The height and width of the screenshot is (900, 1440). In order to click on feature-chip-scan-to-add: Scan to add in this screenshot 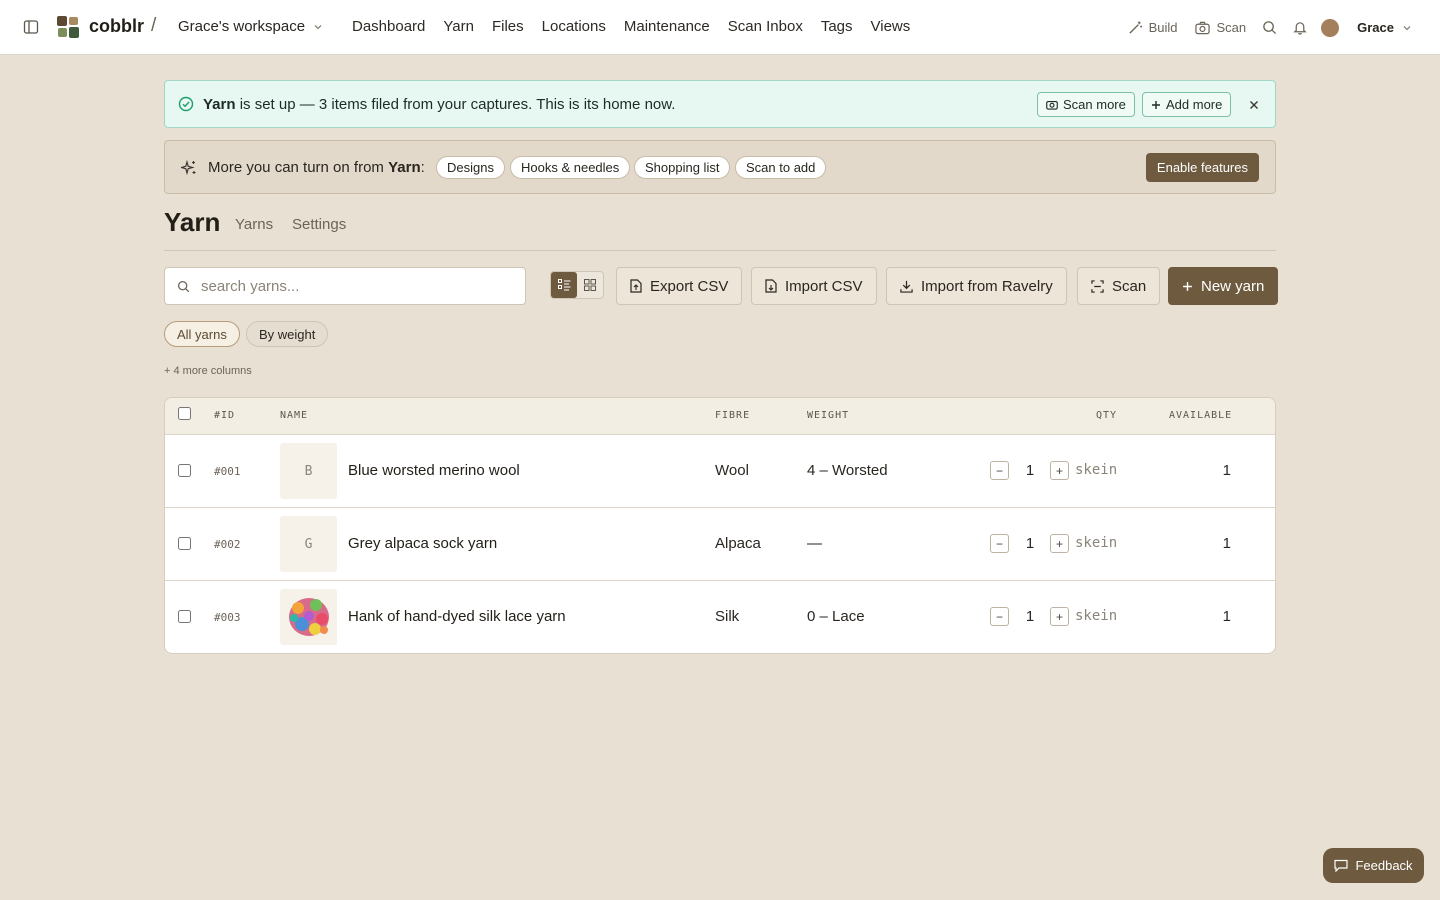, I will do `click(781, 167)`.